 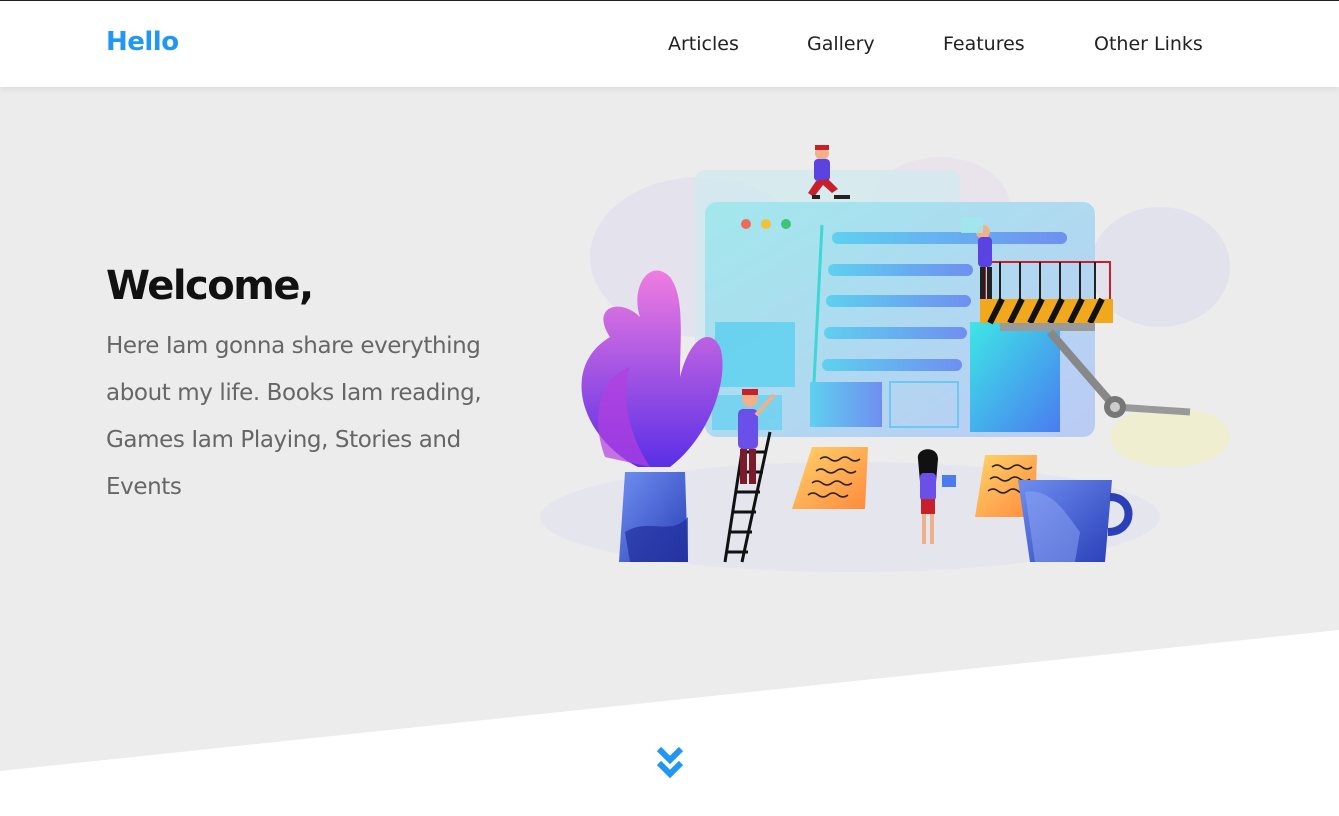 I want to click on hero-title: Welcome,, so click(x=210, y=286).